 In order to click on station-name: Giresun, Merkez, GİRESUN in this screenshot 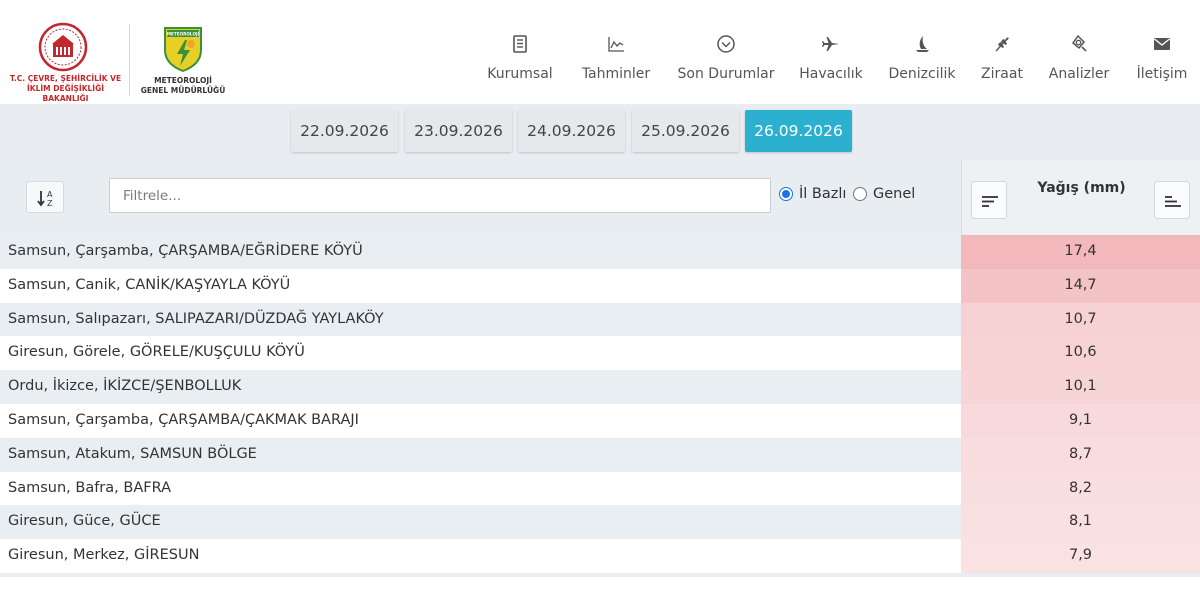, I will do `click(104, 555)`.